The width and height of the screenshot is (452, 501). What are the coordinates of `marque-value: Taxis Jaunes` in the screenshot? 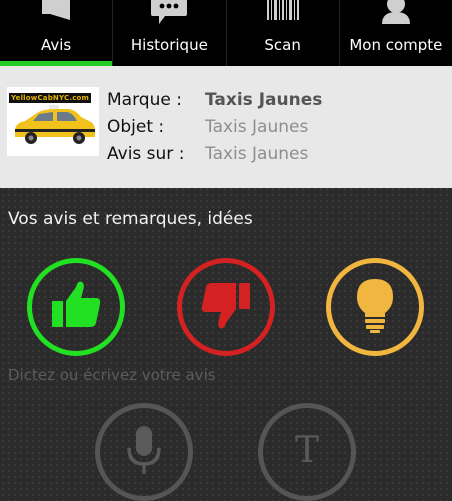 It's located at (264, 99).